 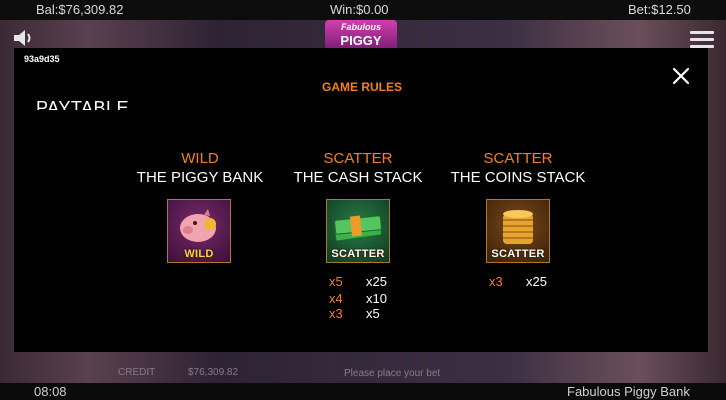 What do you see at coordinates (213, 372) in the screenshot?
I see `credit-value: $76,309.82` at bounding box center [213, 372].